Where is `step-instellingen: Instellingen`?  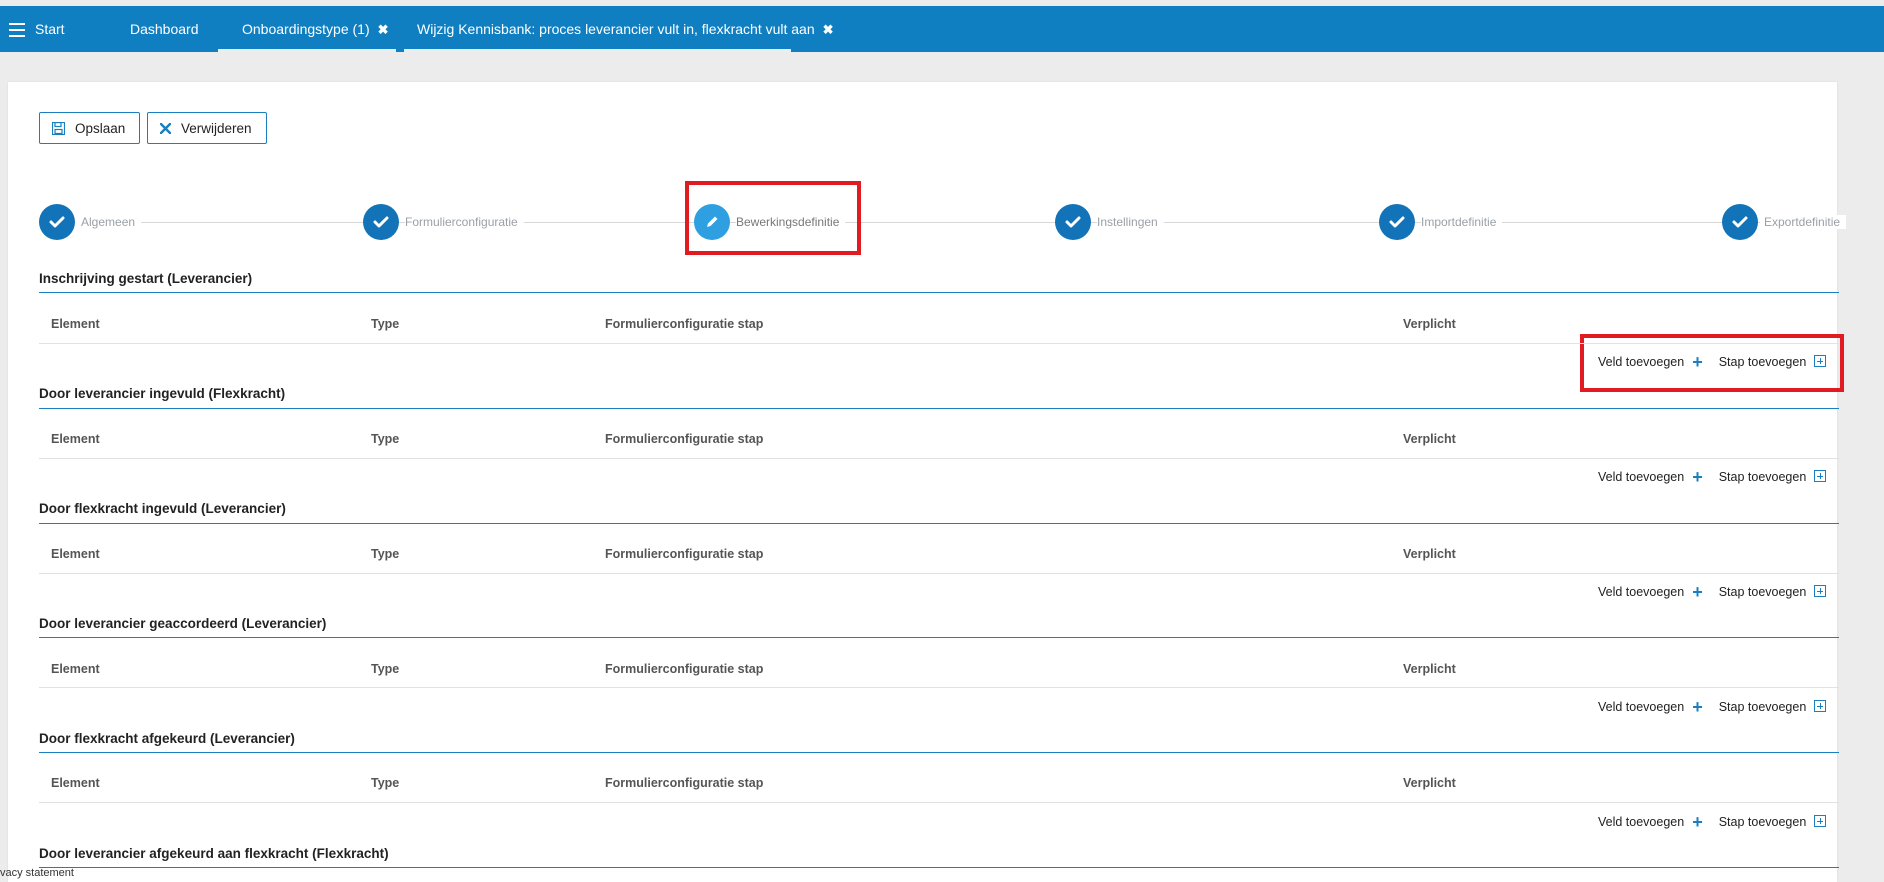
step-instellingen: Instellingen is located at coordinates (1109, 222).